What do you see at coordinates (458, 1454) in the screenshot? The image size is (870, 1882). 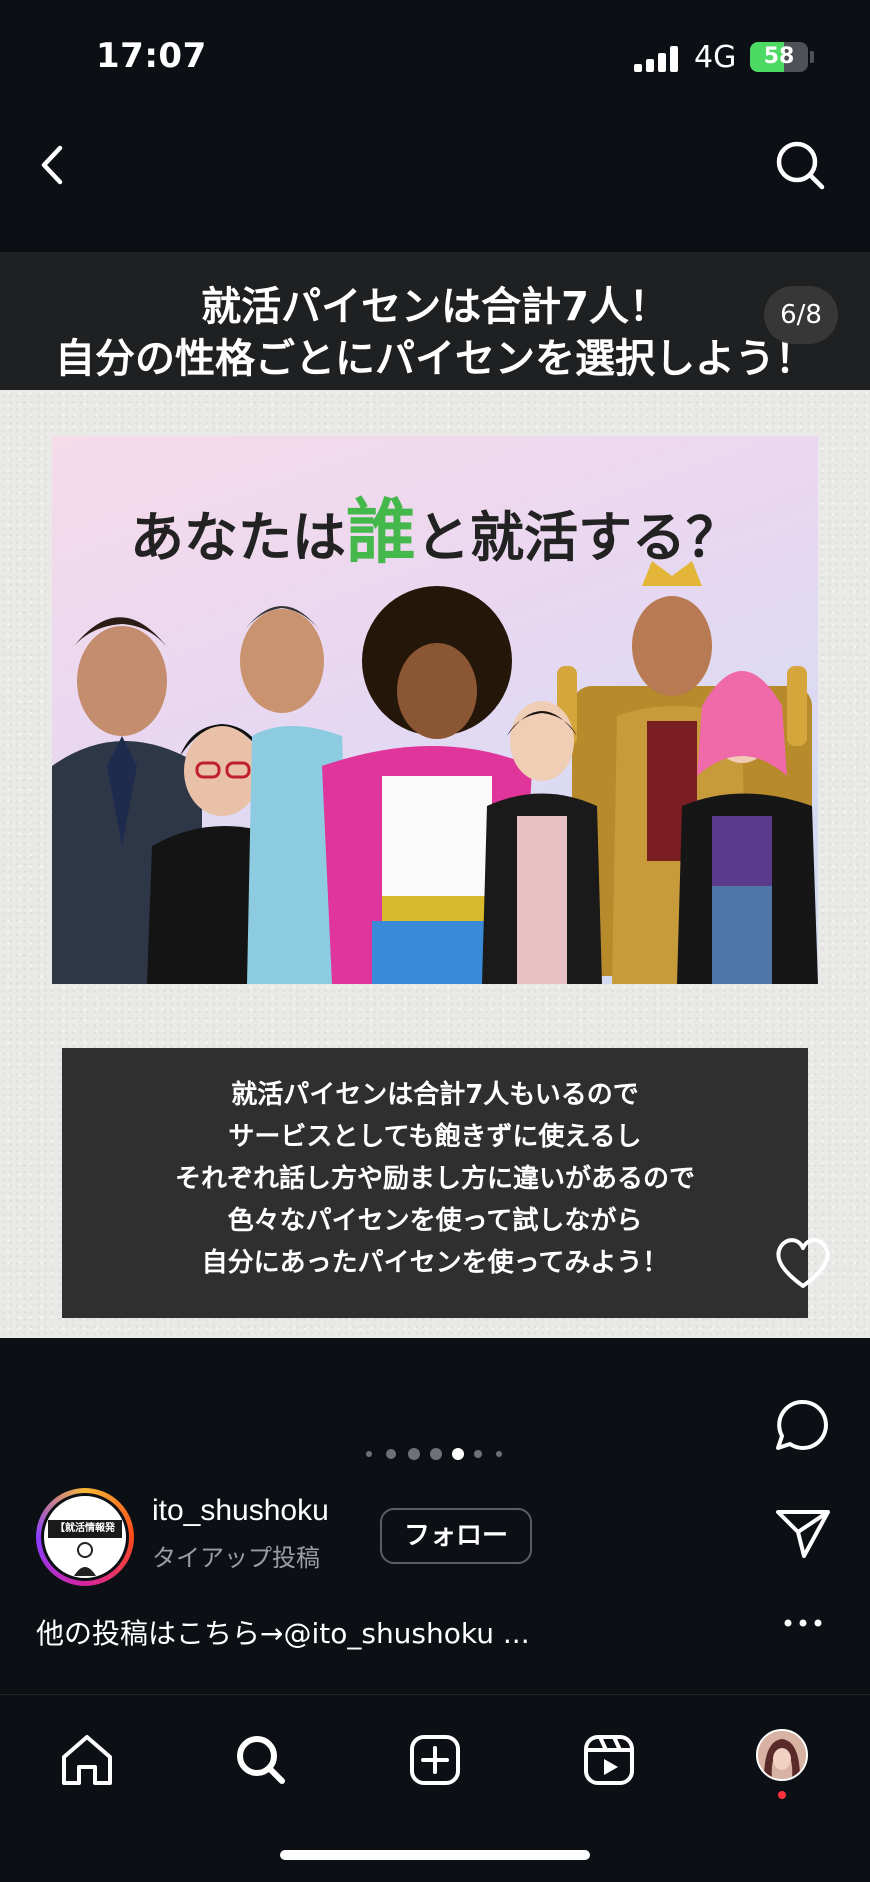 I see `carousel-dot-active` at bounding box center [458, 1454].